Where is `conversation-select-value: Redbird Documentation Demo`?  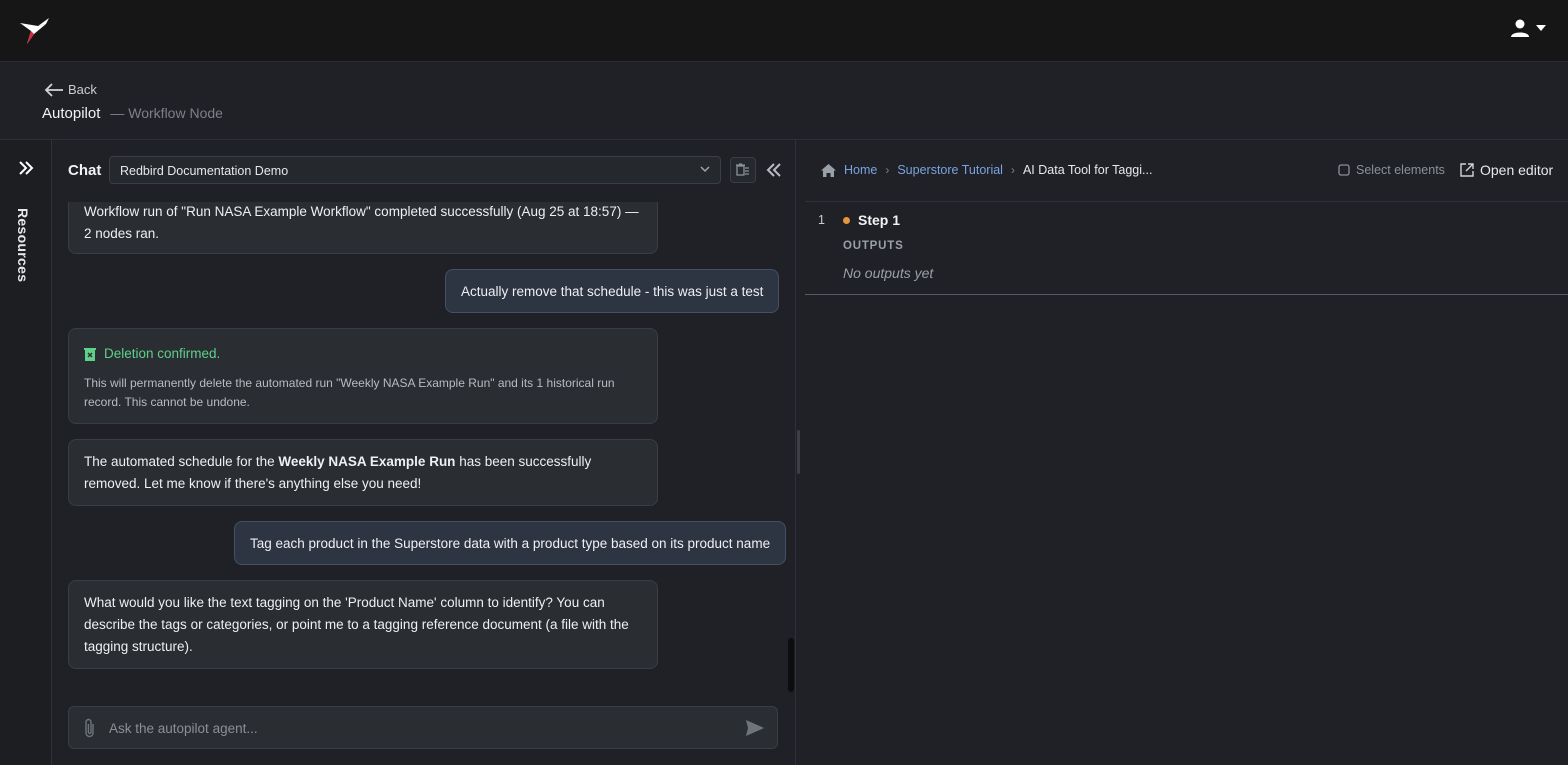
conversation-select-value: Redbird Documentation Demo is located at coordinates (204, 171).